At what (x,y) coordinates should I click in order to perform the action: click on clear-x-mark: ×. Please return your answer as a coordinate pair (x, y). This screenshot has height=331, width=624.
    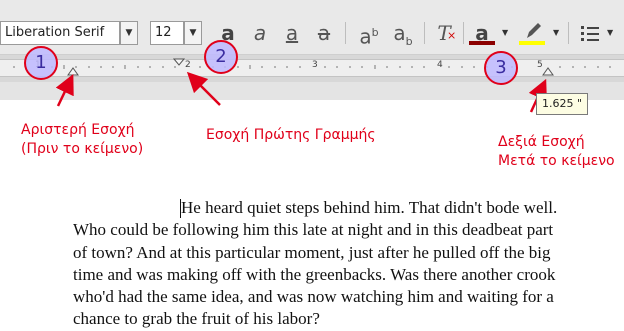
    Looking at the image, I should click on (452, 35).